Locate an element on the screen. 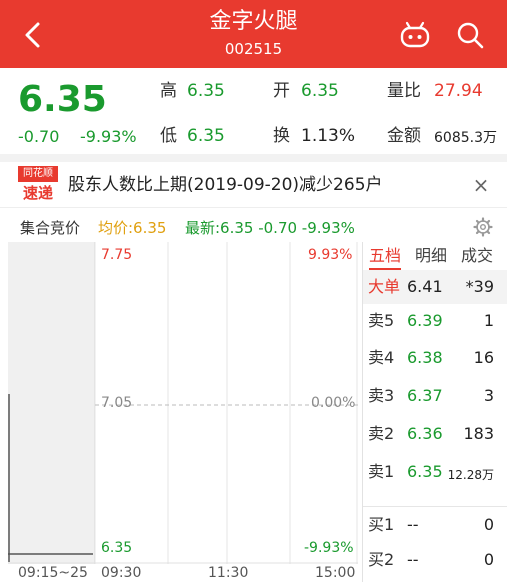 The height and width of the screenshot is (582, 507). turnover-label: 换 is located at coordinates (281, 136).